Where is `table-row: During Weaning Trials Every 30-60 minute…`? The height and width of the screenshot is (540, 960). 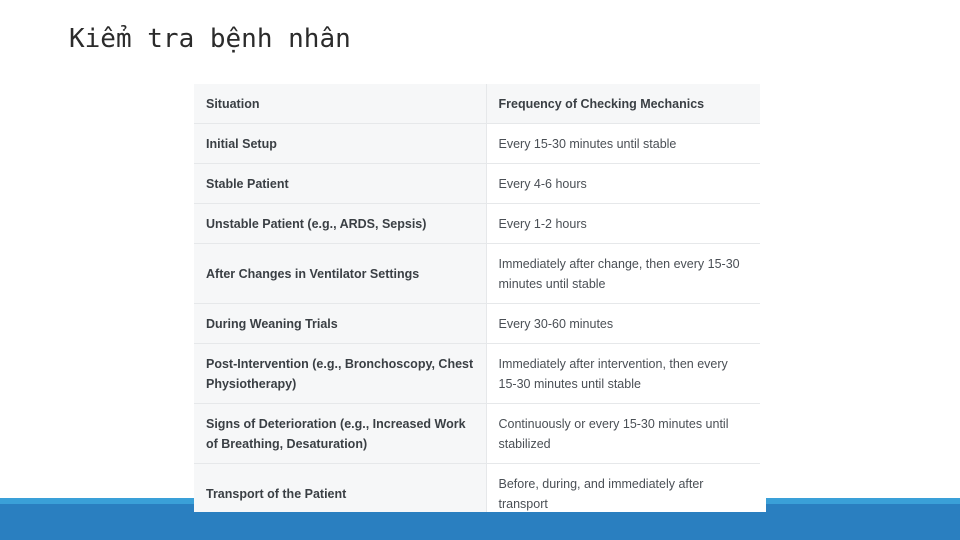 table-row: During Weaning Trials Every 30-60 minute… is located at coordinates (477, 323).